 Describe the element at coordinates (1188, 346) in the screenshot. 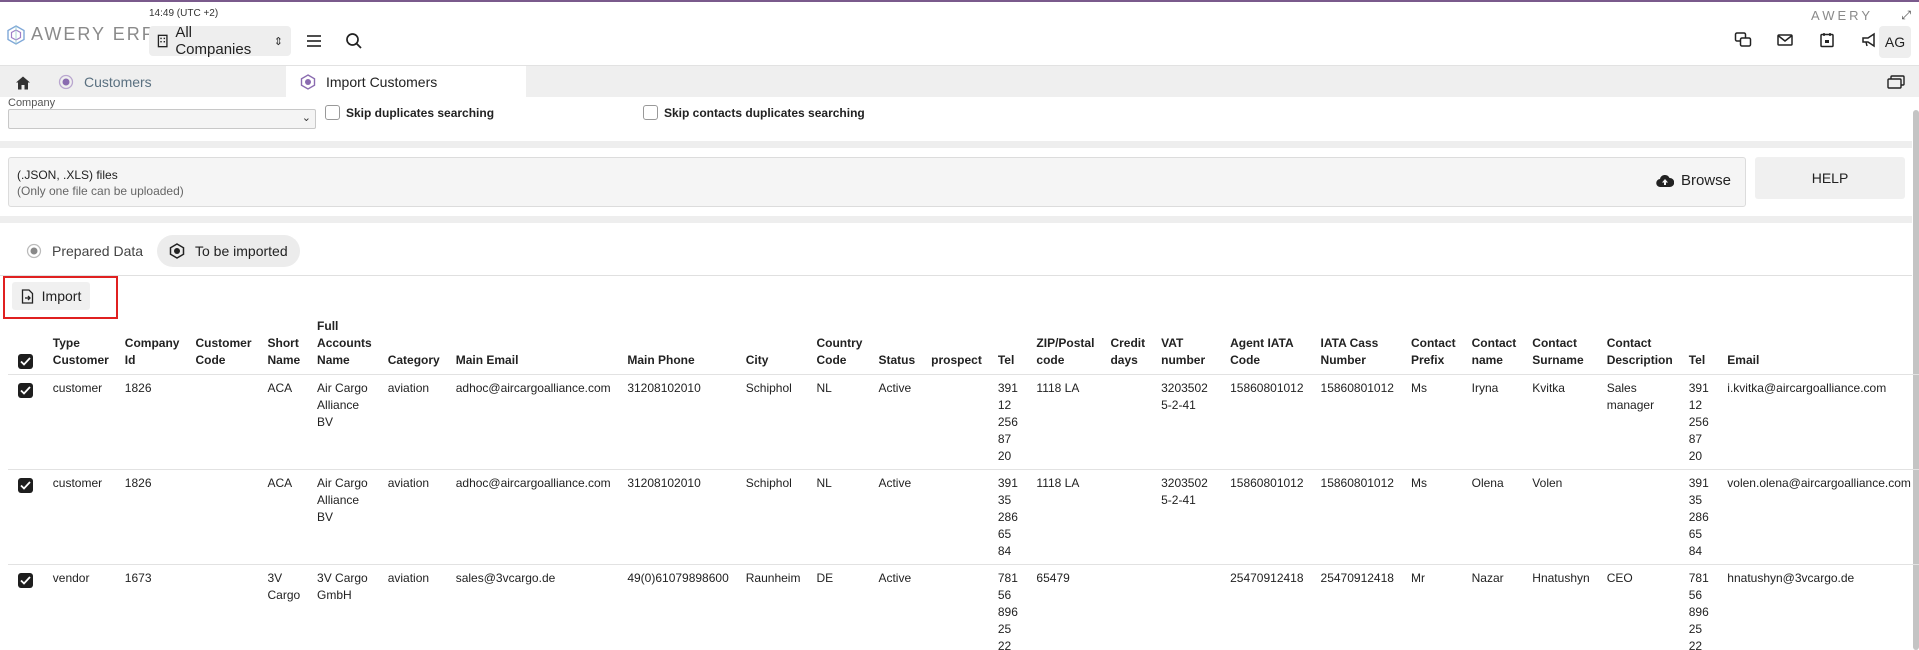

I see `column-header: VAT number` at that location.